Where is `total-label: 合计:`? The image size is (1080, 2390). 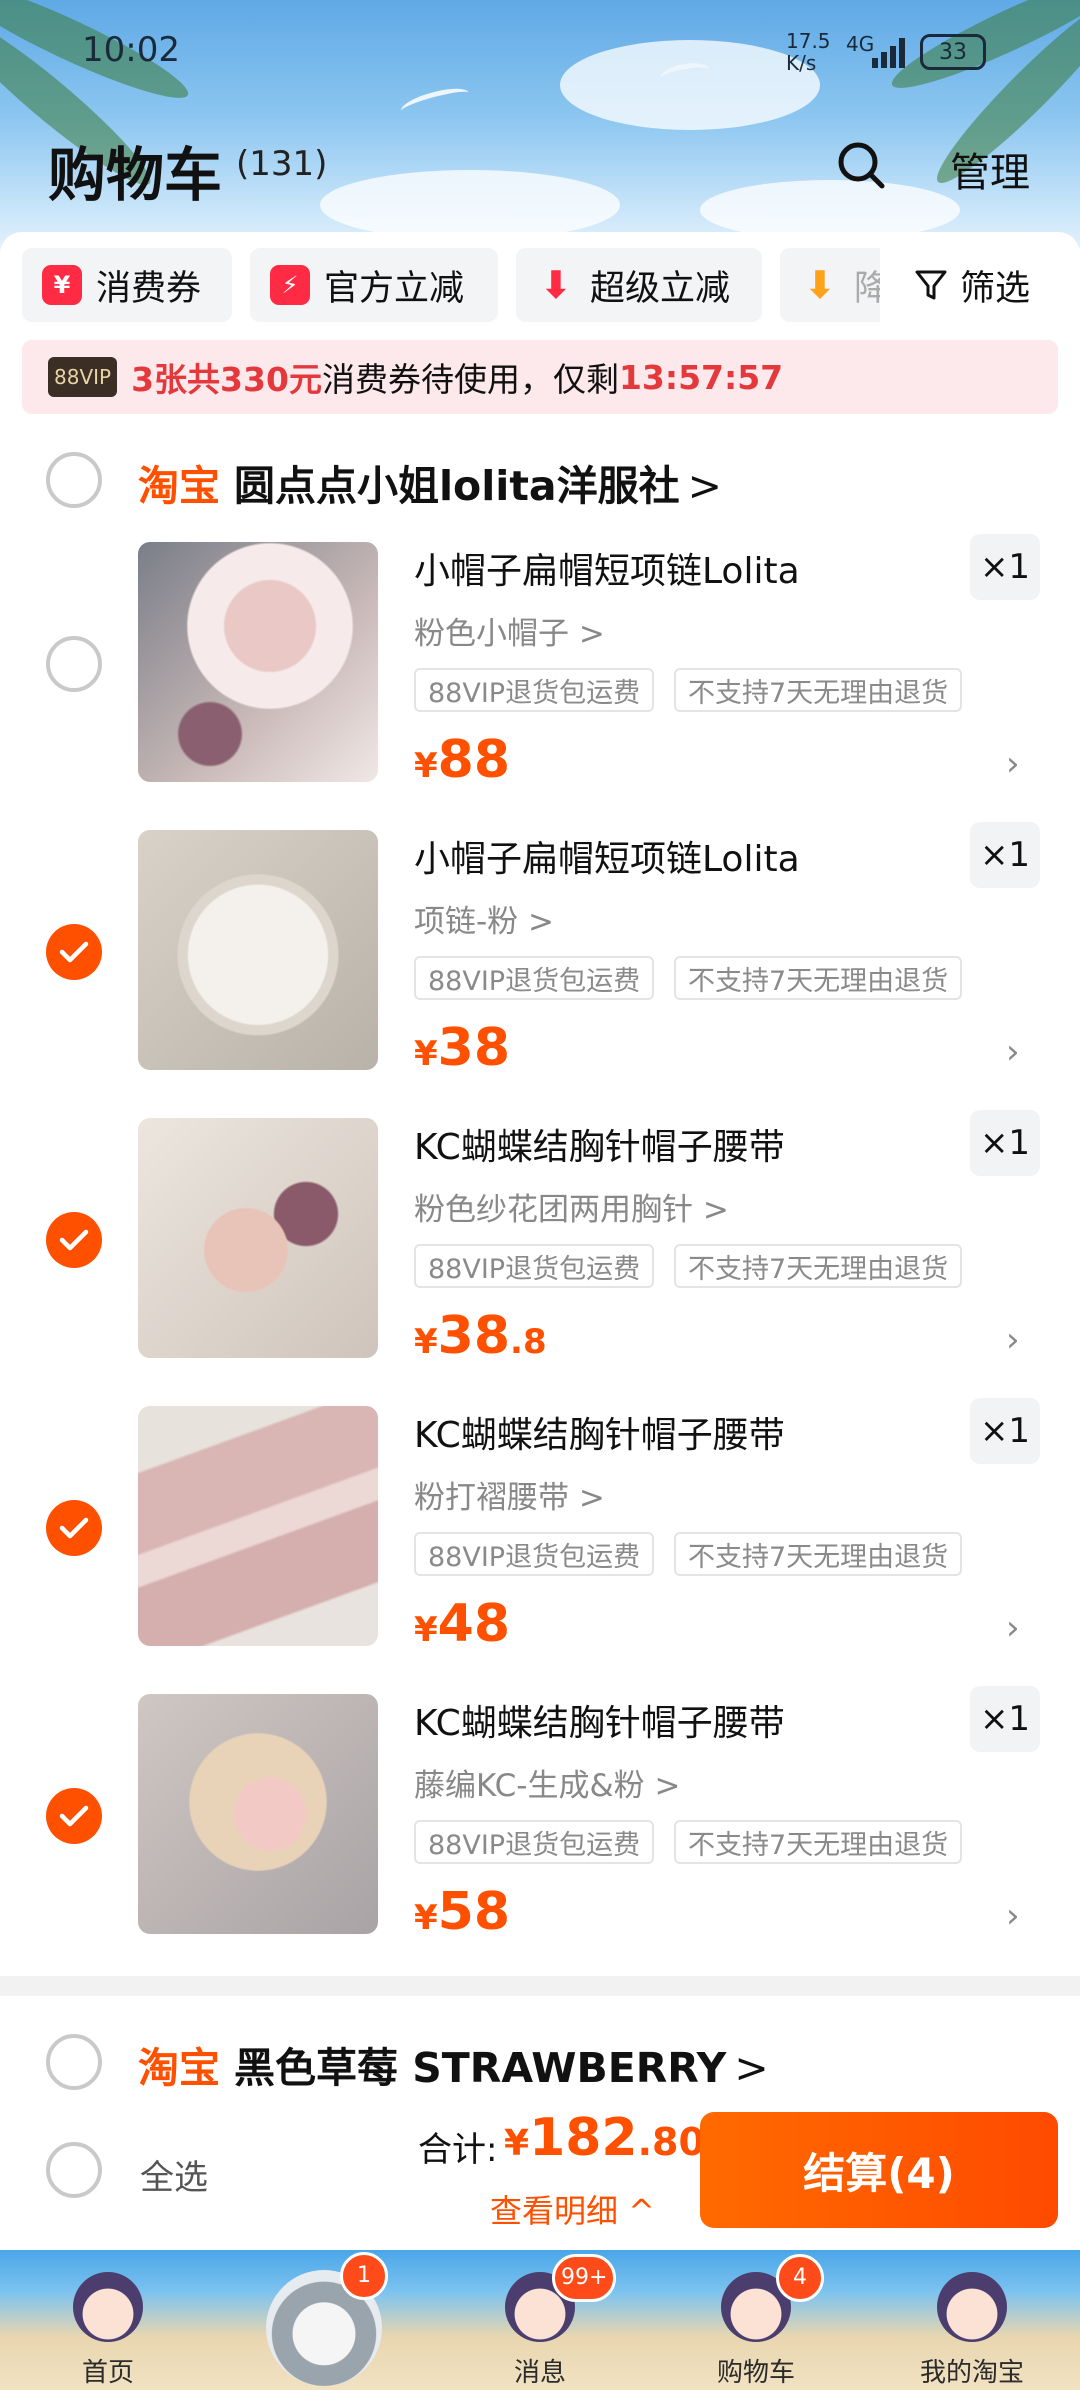
total-label: 合计: is located at coordinates (458, 2150).